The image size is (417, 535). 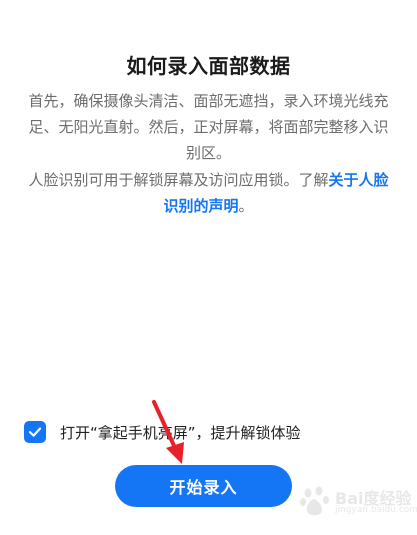 What do you see at coordinates (314, 501) in the screenshot?
I see `baidu-paw-icon` at bounding box center [314, 501].